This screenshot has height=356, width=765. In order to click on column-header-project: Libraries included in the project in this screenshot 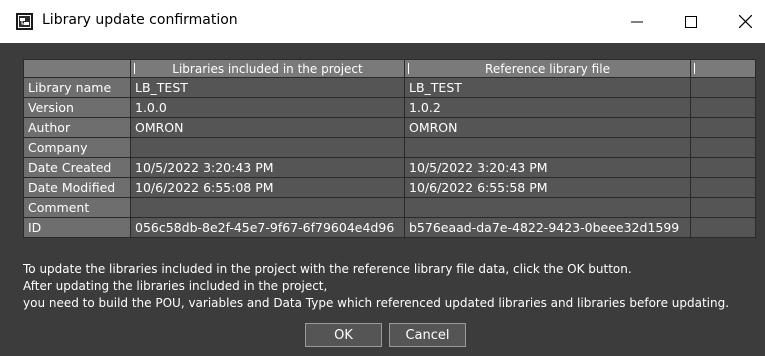, I will do `click(267, 68)`.